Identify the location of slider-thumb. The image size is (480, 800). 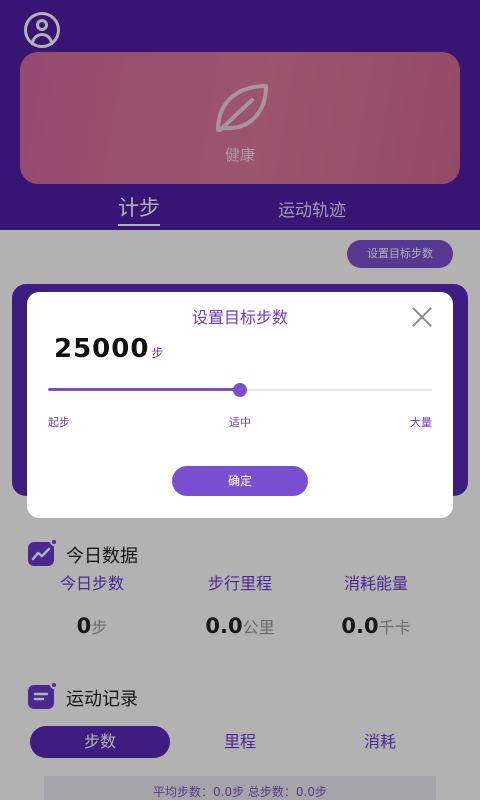
(240, 390).